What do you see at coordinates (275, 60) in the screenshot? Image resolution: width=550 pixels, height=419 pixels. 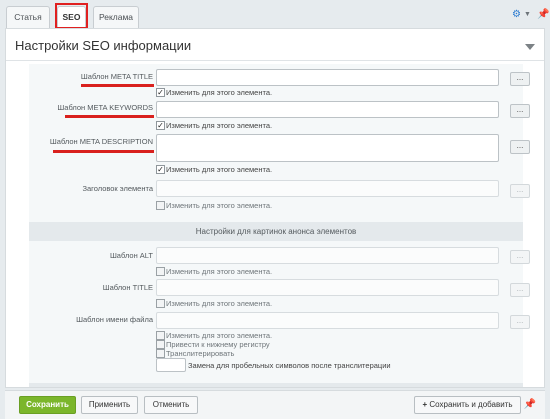 I see `divider` at bounding box center [275, 60].